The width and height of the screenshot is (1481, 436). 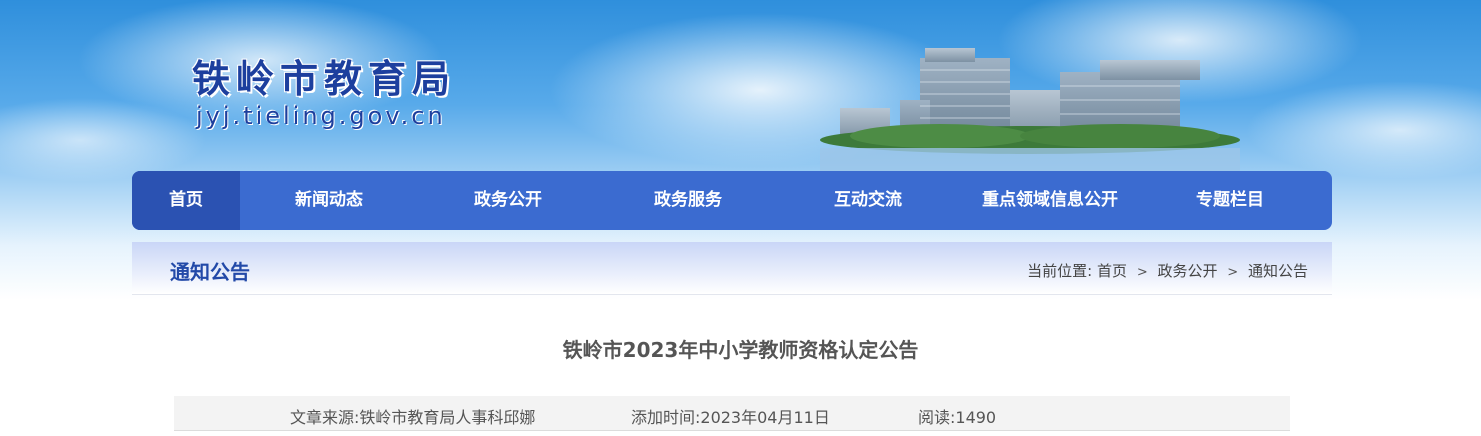 I want to click on breadcrumb: 当前位置: 首页 > 政务公开 > 通知公告, so click(x=1167, y=270).